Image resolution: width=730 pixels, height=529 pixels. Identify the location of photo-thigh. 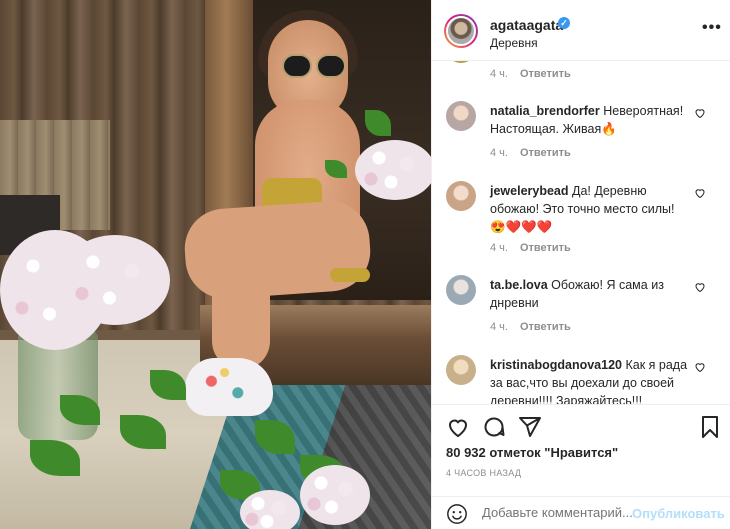
(277, 250).